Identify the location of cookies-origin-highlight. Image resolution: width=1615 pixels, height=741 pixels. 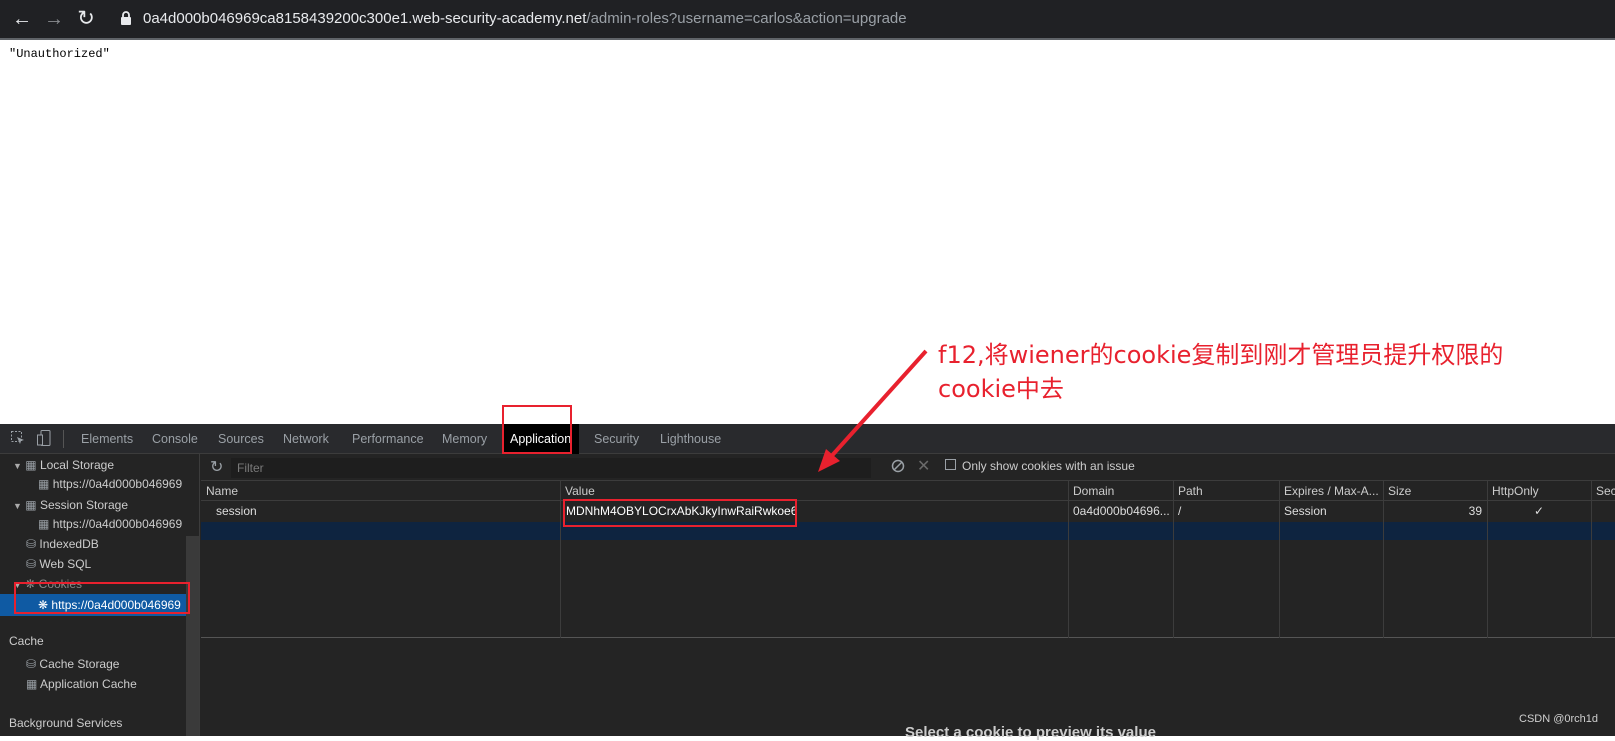
(102, 598).